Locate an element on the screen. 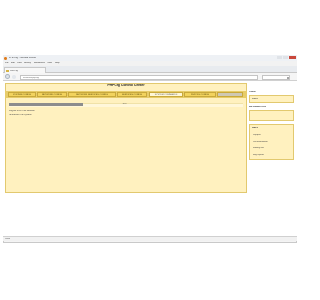 The width and height of the screenshot is (320, 300). menu-edit: Edit is located at coordinates (13, 63).